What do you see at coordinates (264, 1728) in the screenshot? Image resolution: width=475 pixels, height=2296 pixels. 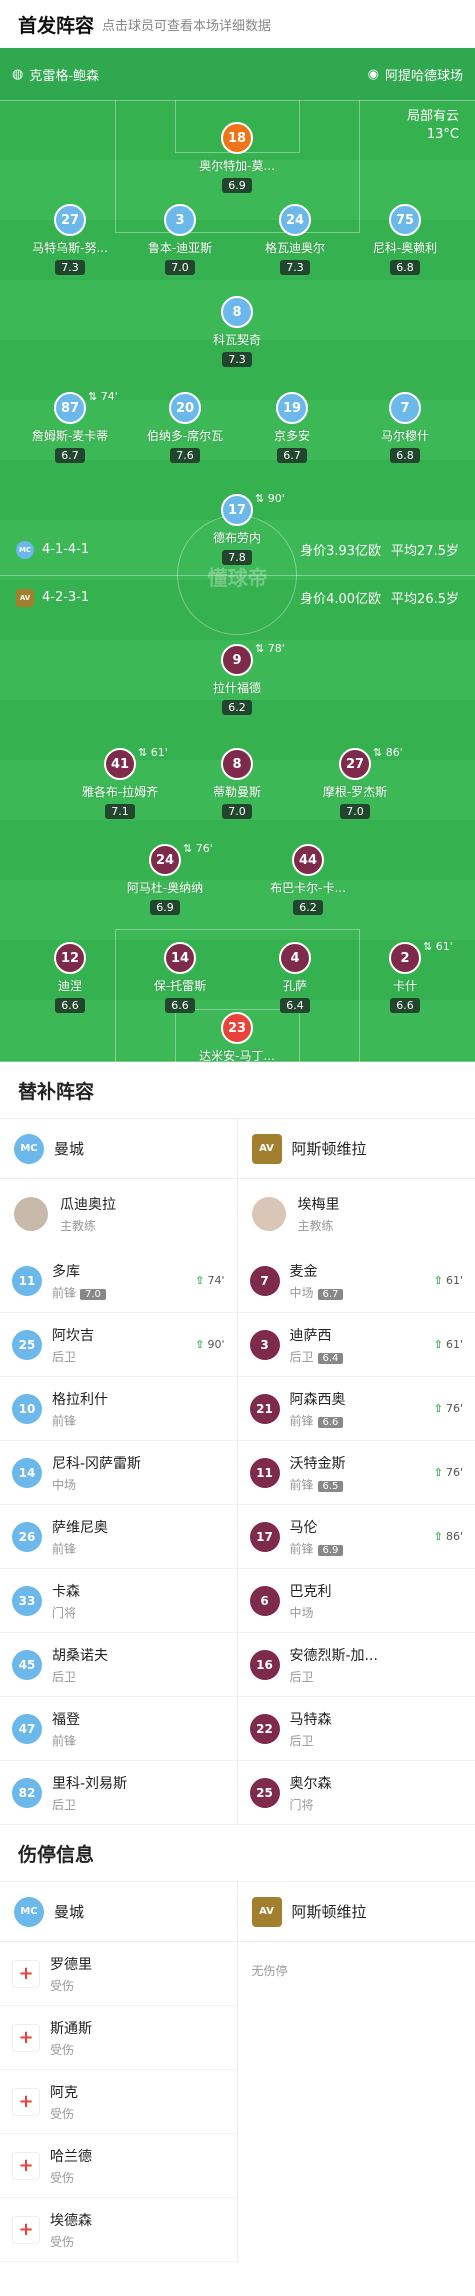 I see `sub-number: 22` at bounding box center [264, 1728].